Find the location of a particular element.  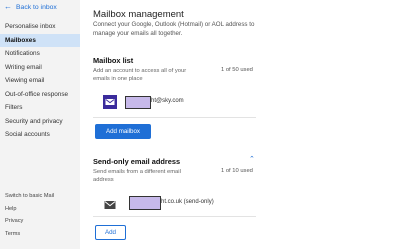

add-mailbox-button: Add mailbox is located at coordinates (123, 131).